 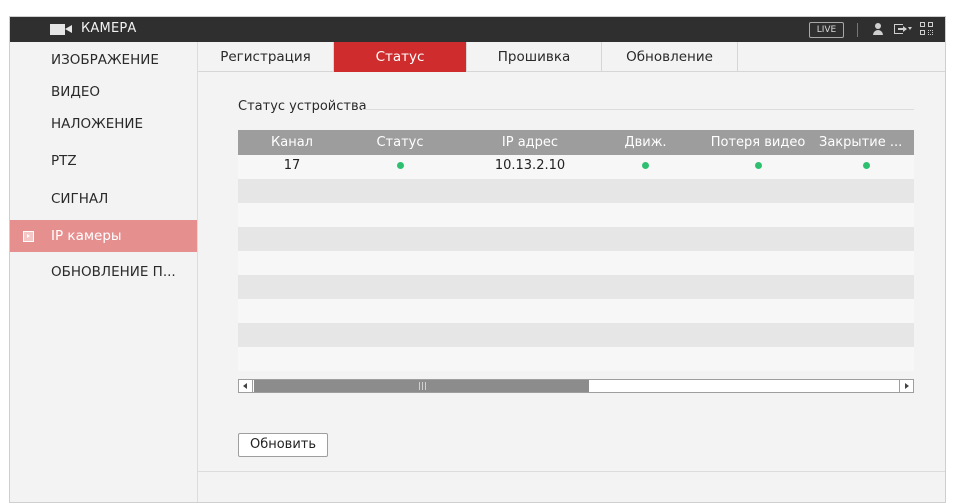 What do you see at coordinates (758, 142) in the screenshot?
I see `column-header-video-loss: Потеря видео` at bounding box center [758, 142].